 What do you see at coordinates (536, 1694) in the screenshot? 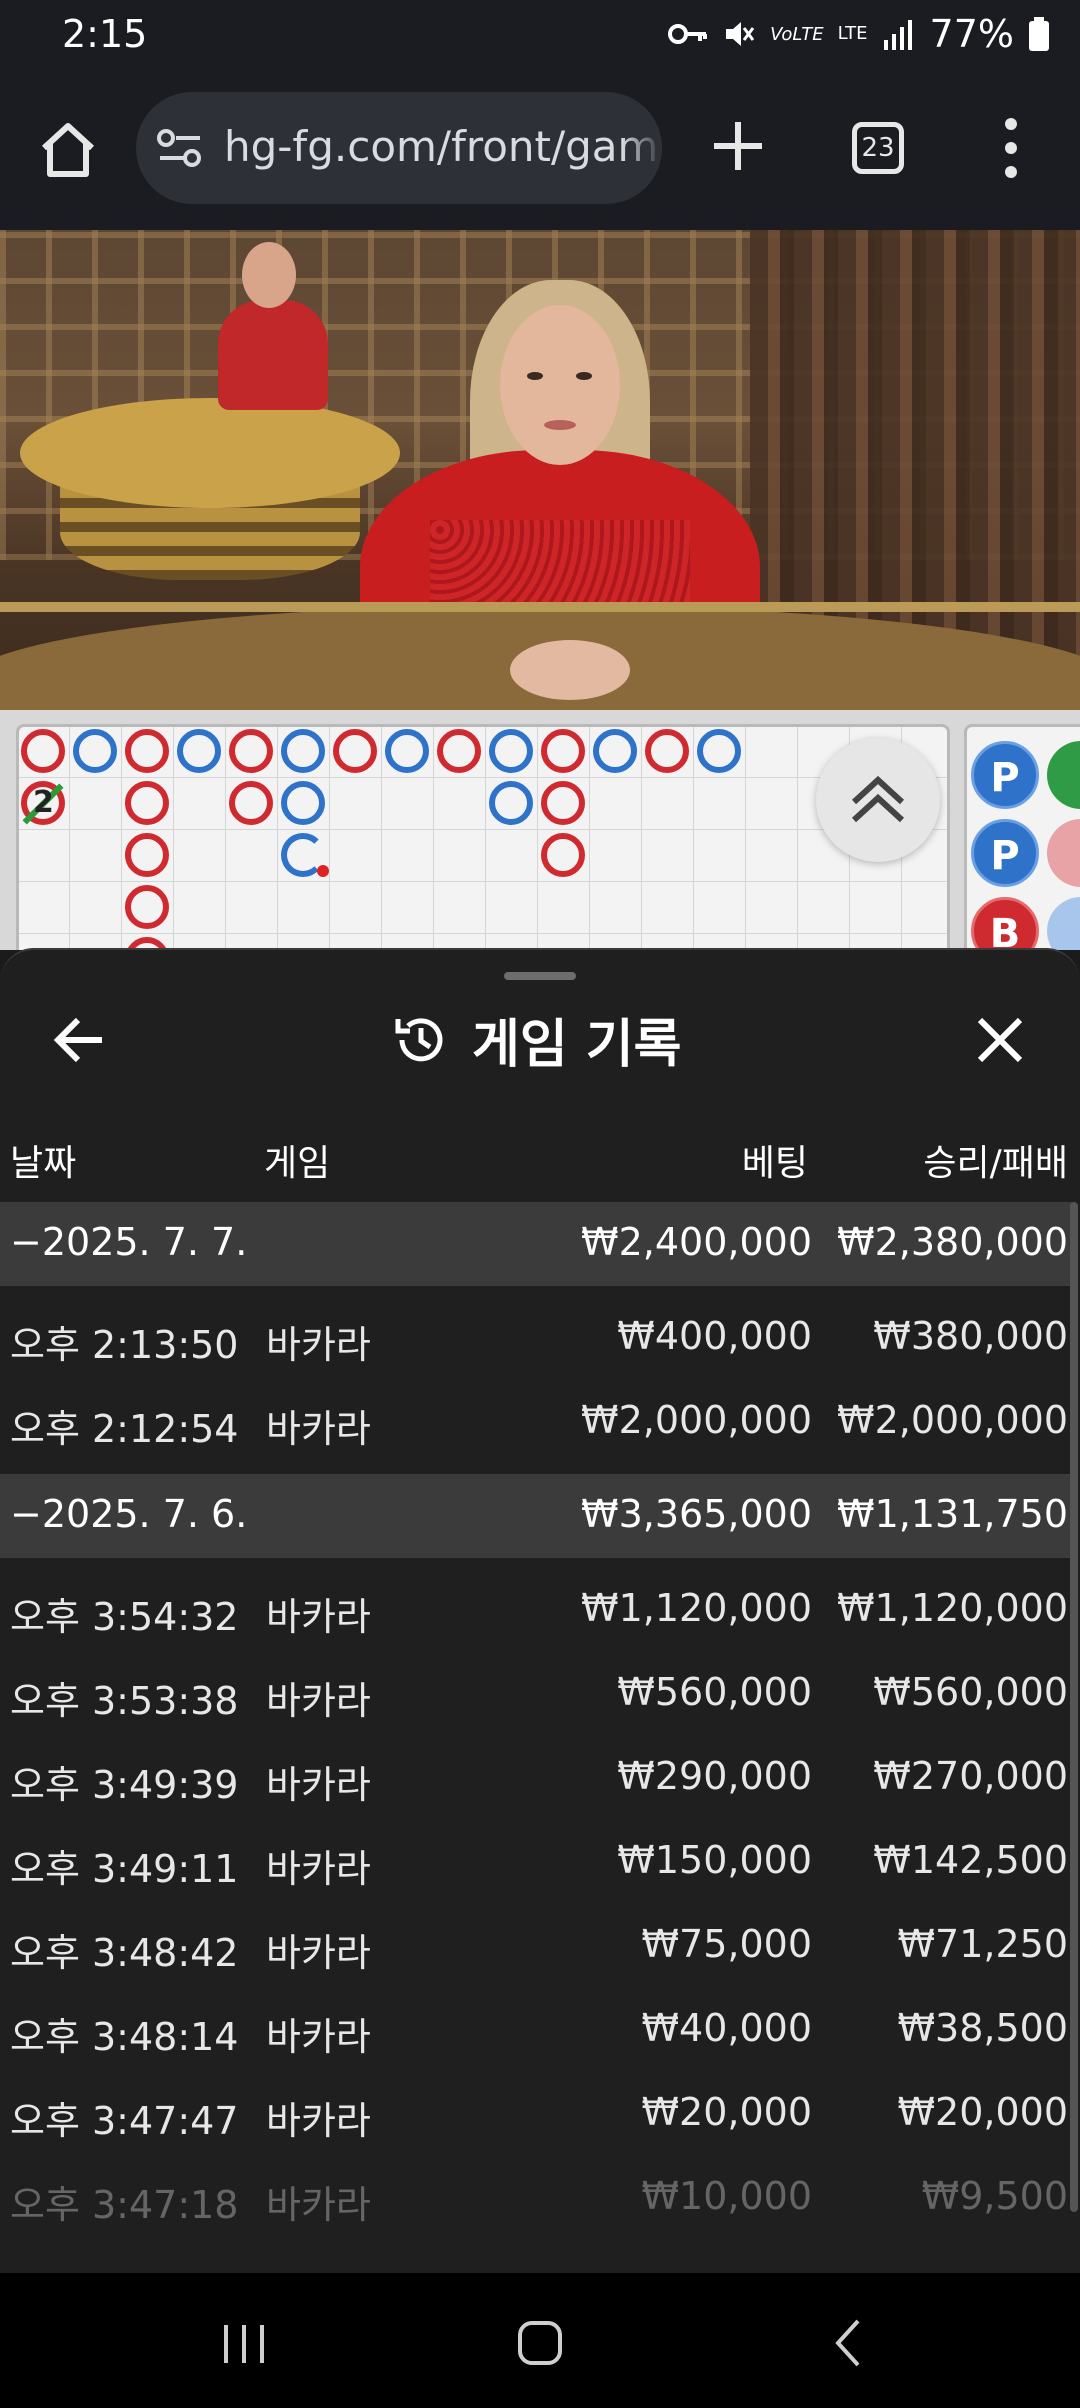
I see `history-row: 오후 3:53:38 바카라 ₩560,000 ₩560,000` at bounding box center [536, 1694].